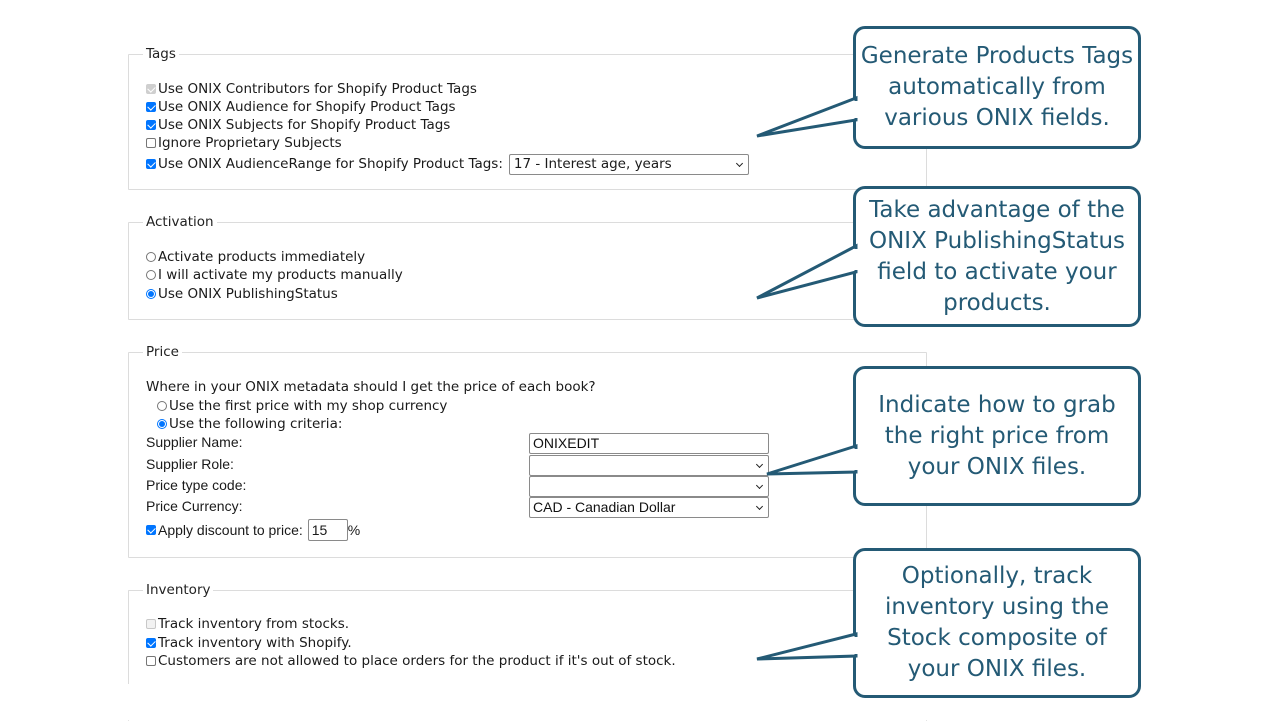  I want to click on discount-row: Apply discount to price: 15 %, so click(253, 530).